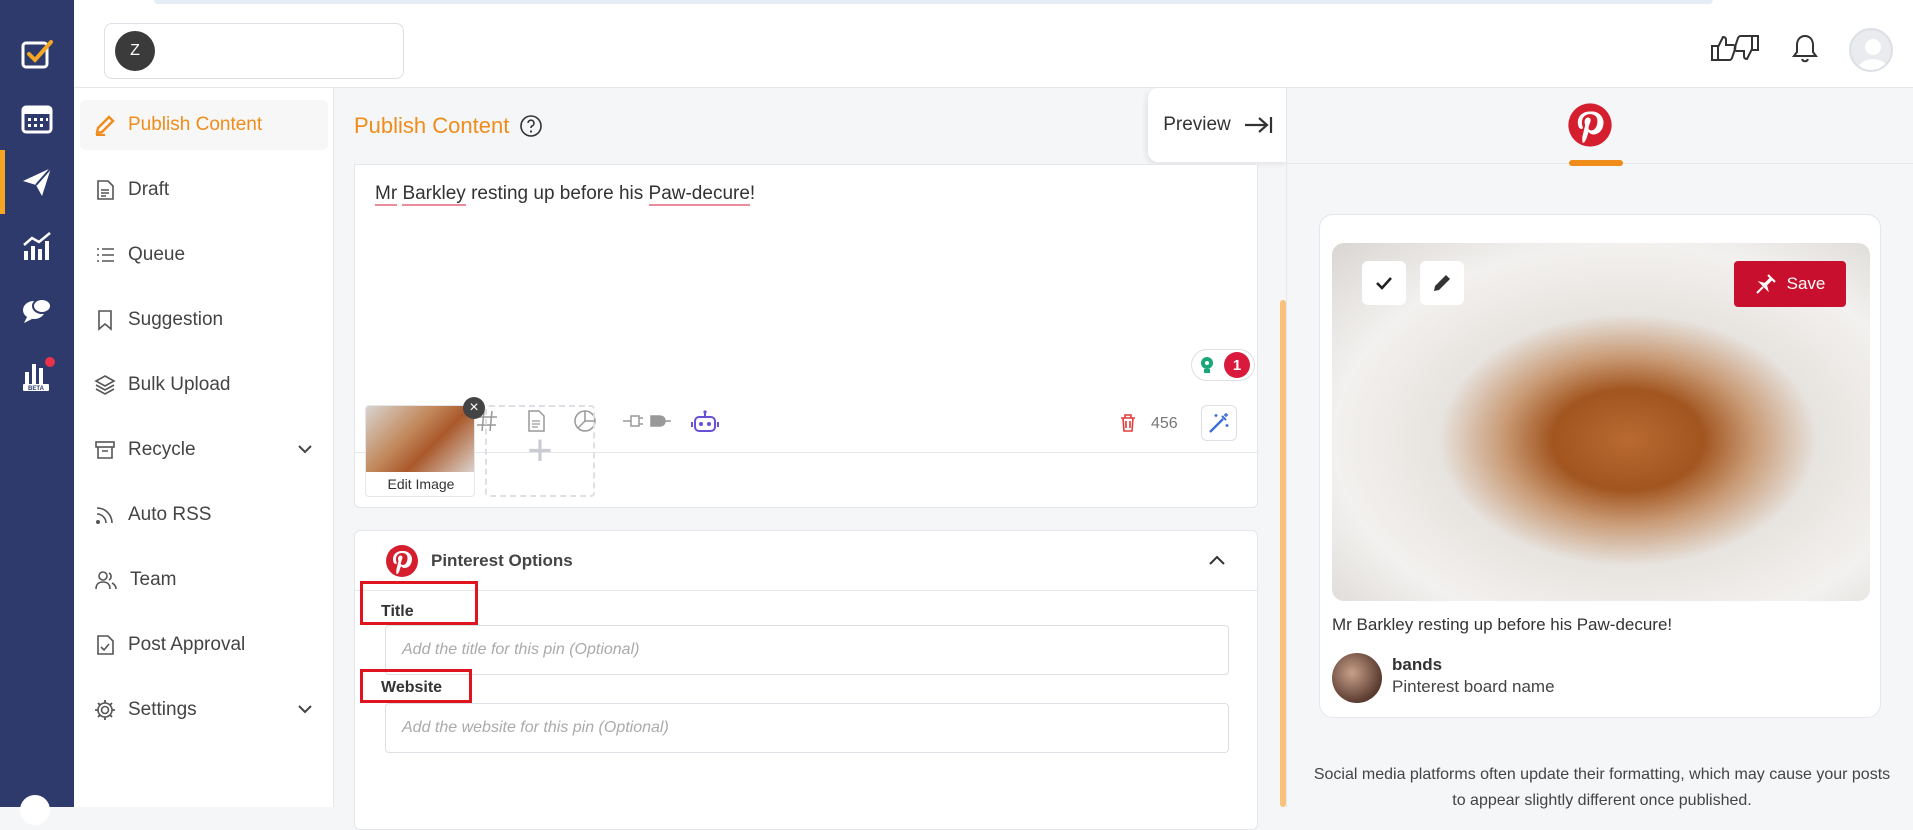 The width and height of the screenshot is (1913, 830). I want to click on issue-count: 1, so click(1237, 365).